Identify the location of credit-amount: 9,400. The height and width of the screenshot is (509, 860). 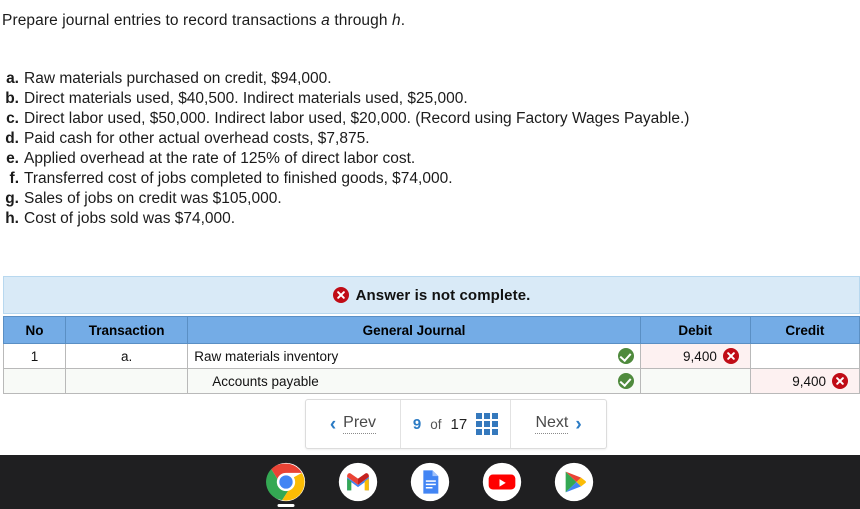
(809, 381).